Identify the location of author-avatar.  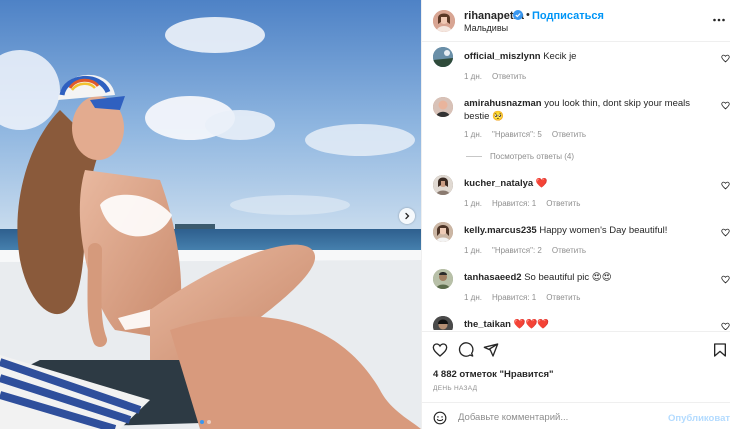
(444, 21).